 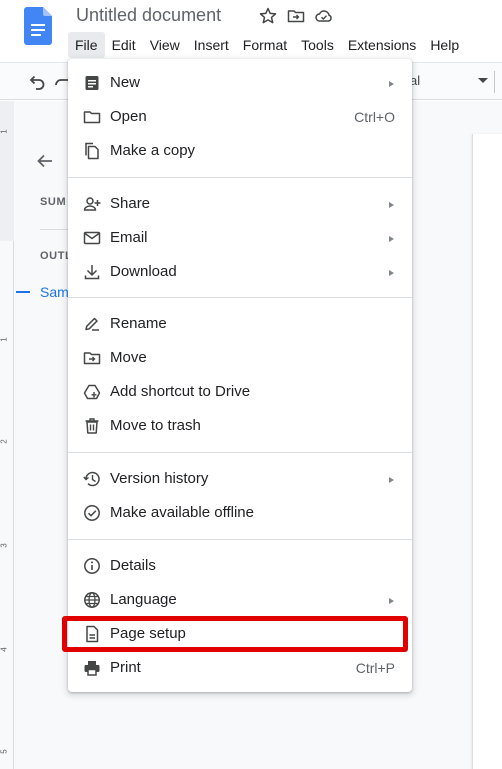 I want to click on copy-icon, so click(x=92, y=151).